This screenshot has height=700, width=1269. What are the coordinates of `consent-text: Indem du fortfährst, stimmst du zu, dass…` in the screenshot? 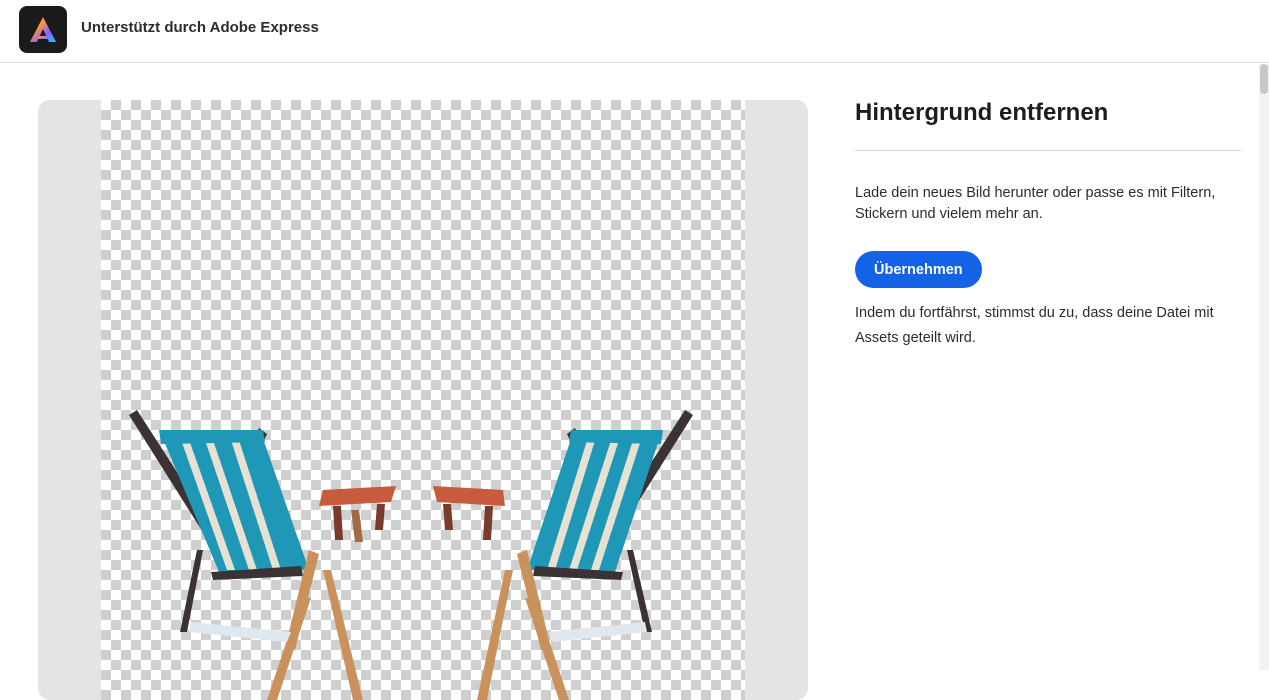 It's located at (1034, 325).